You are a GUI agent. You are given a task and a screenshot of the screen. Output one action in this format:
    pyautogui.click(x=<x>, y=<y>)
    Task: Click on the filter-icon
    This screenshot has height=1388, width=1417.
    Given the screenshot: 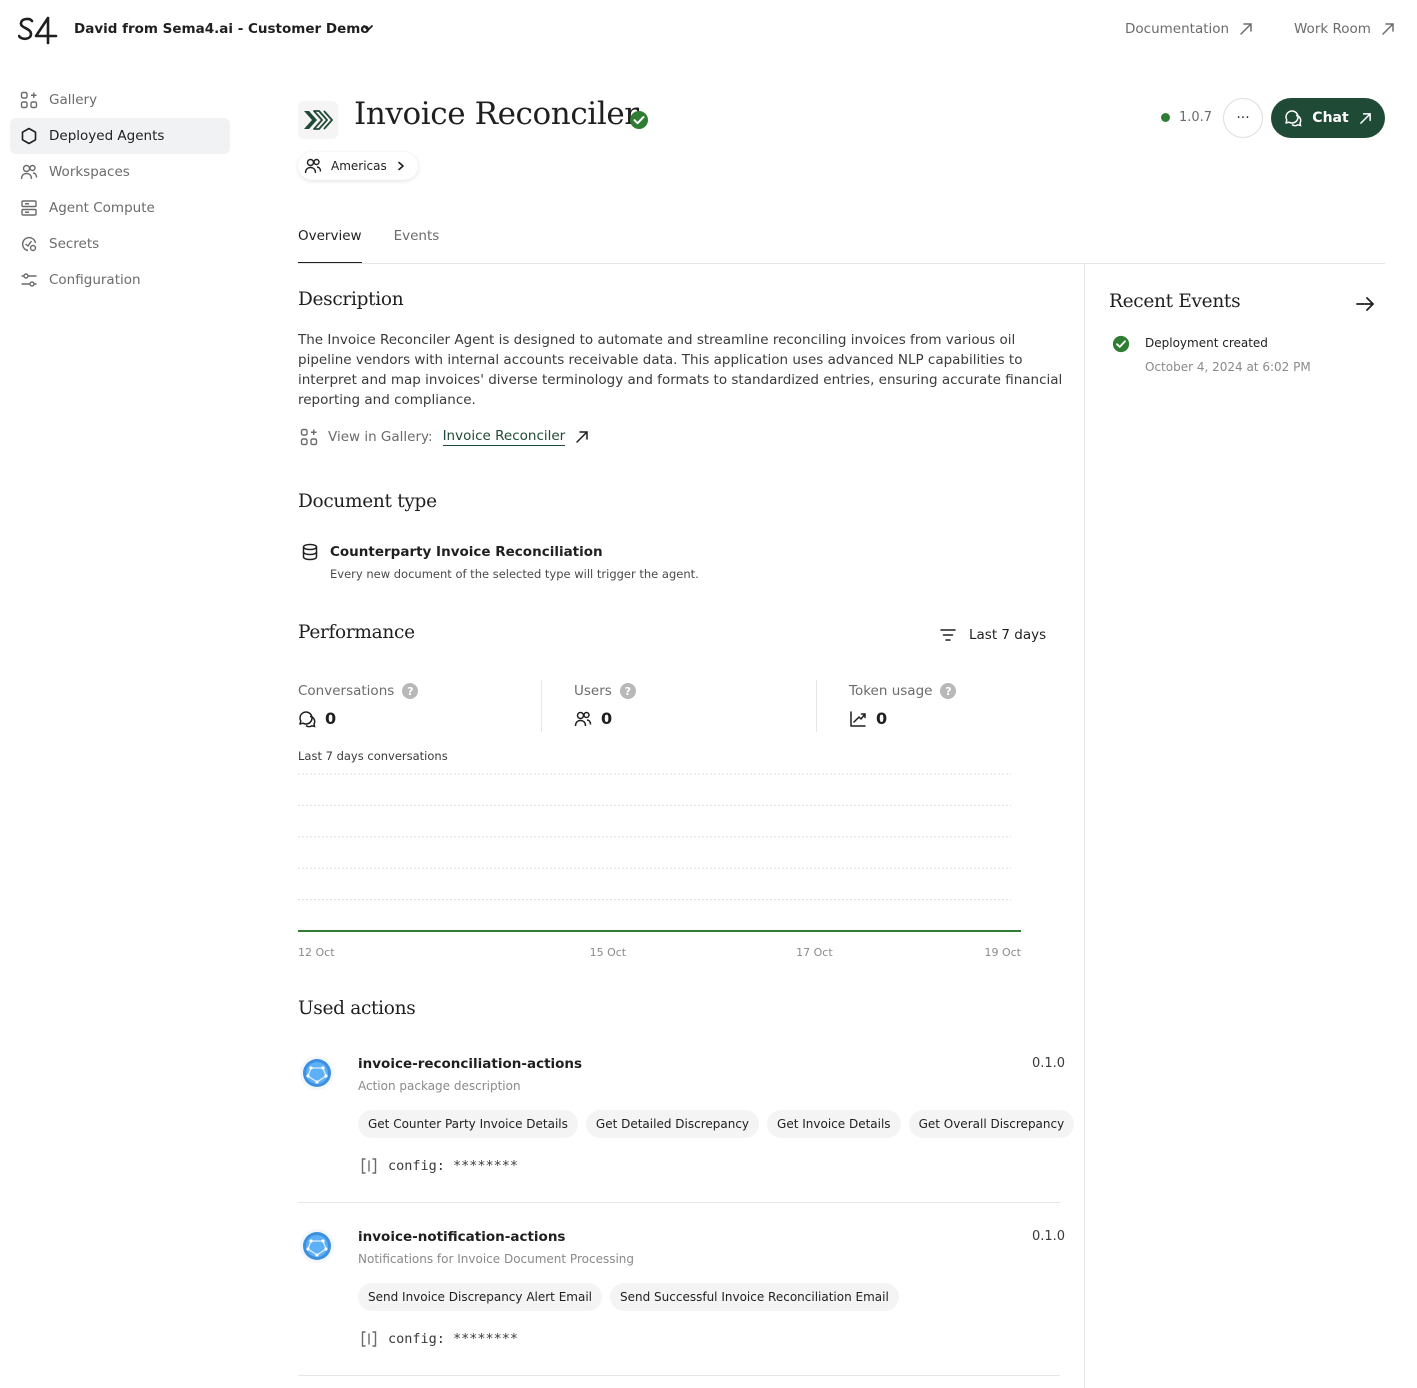 What is the action you would take?
    pyautogui.click(x=948, y=635)
    